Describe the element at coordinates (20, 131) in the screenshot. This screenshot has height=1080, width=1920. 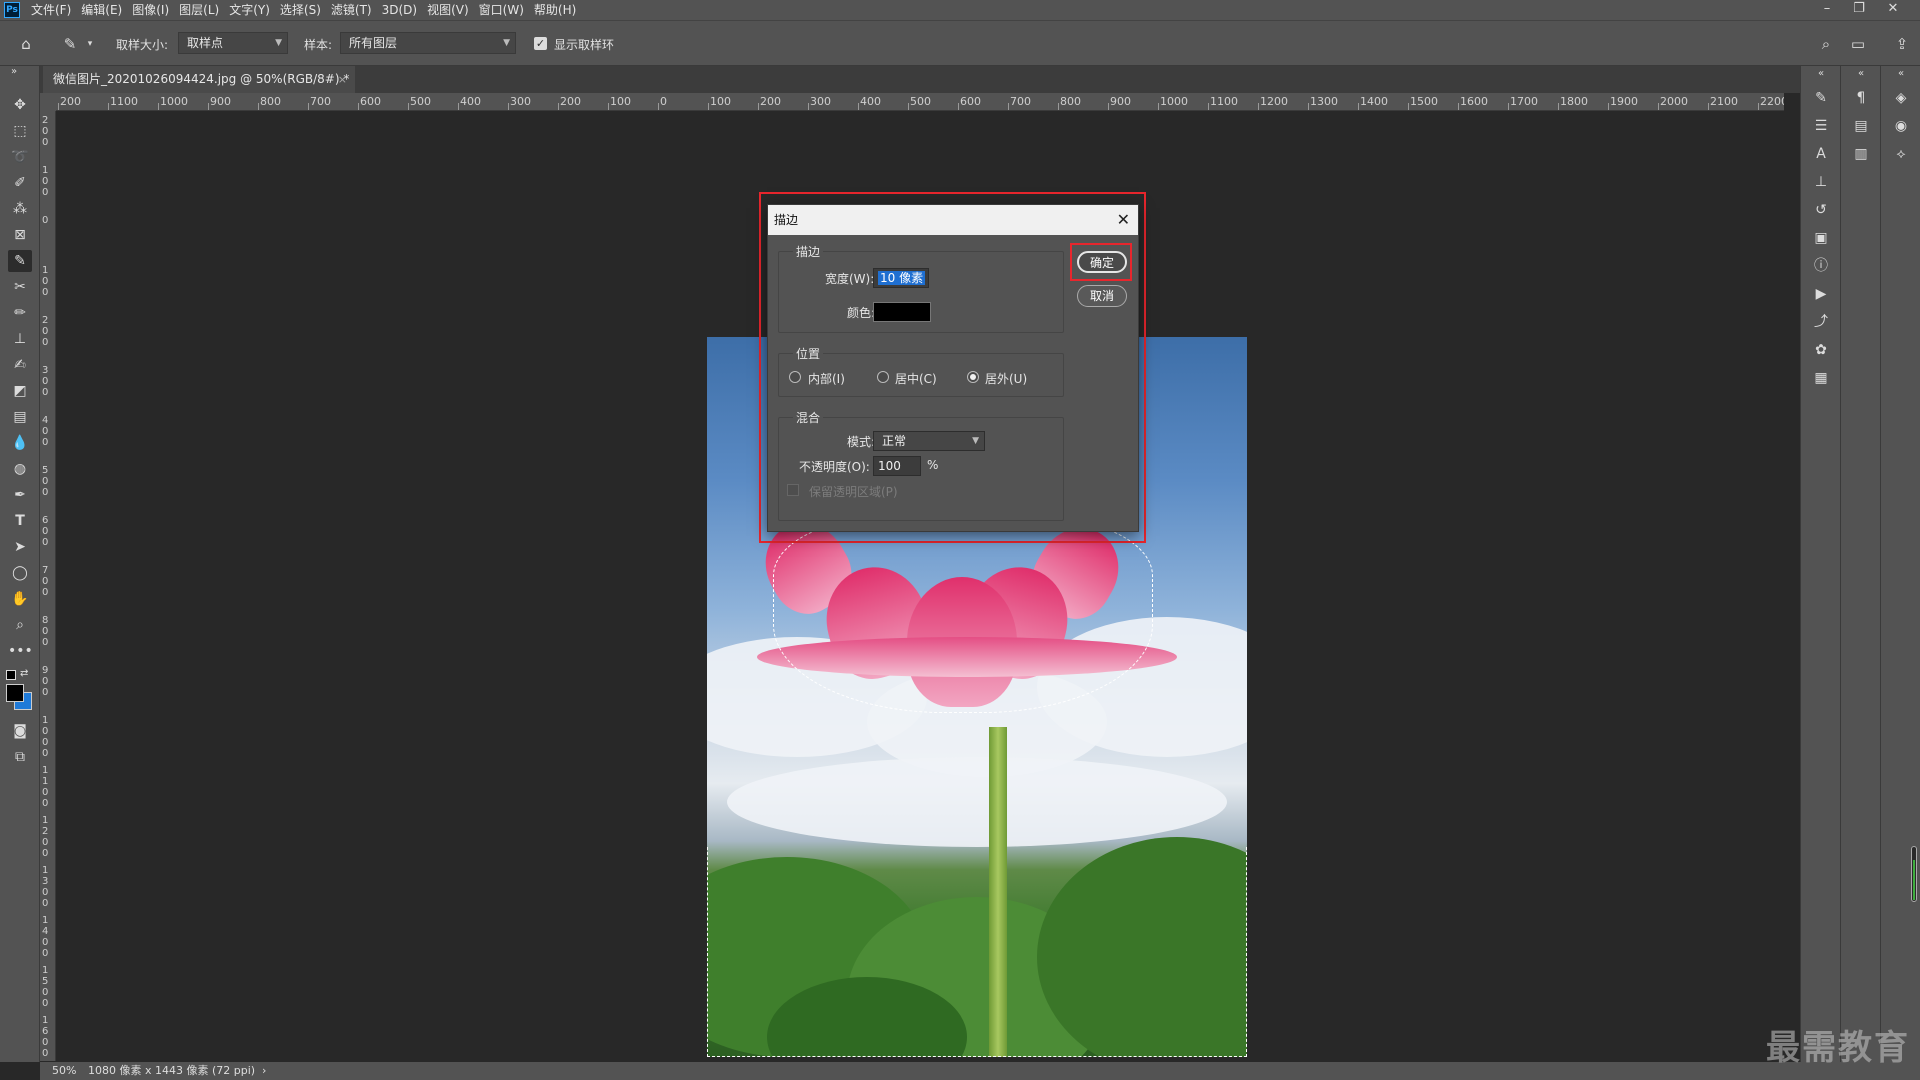
I see `marquee-tool-icon: ⬚` at that location.